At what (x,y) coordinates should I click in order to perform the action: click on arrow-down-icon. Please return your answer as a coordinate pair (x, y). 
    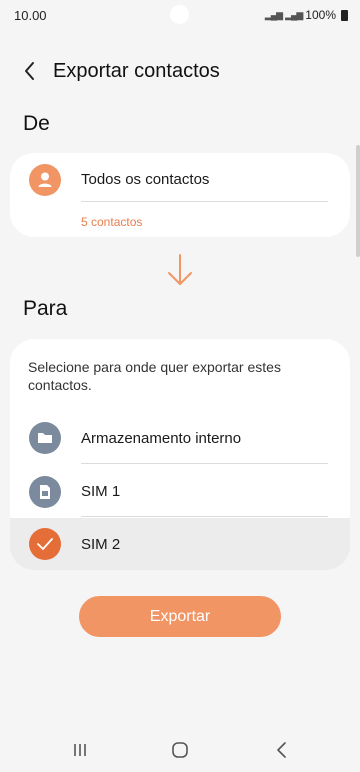
    Looking at the image, I should click on (180, 269).